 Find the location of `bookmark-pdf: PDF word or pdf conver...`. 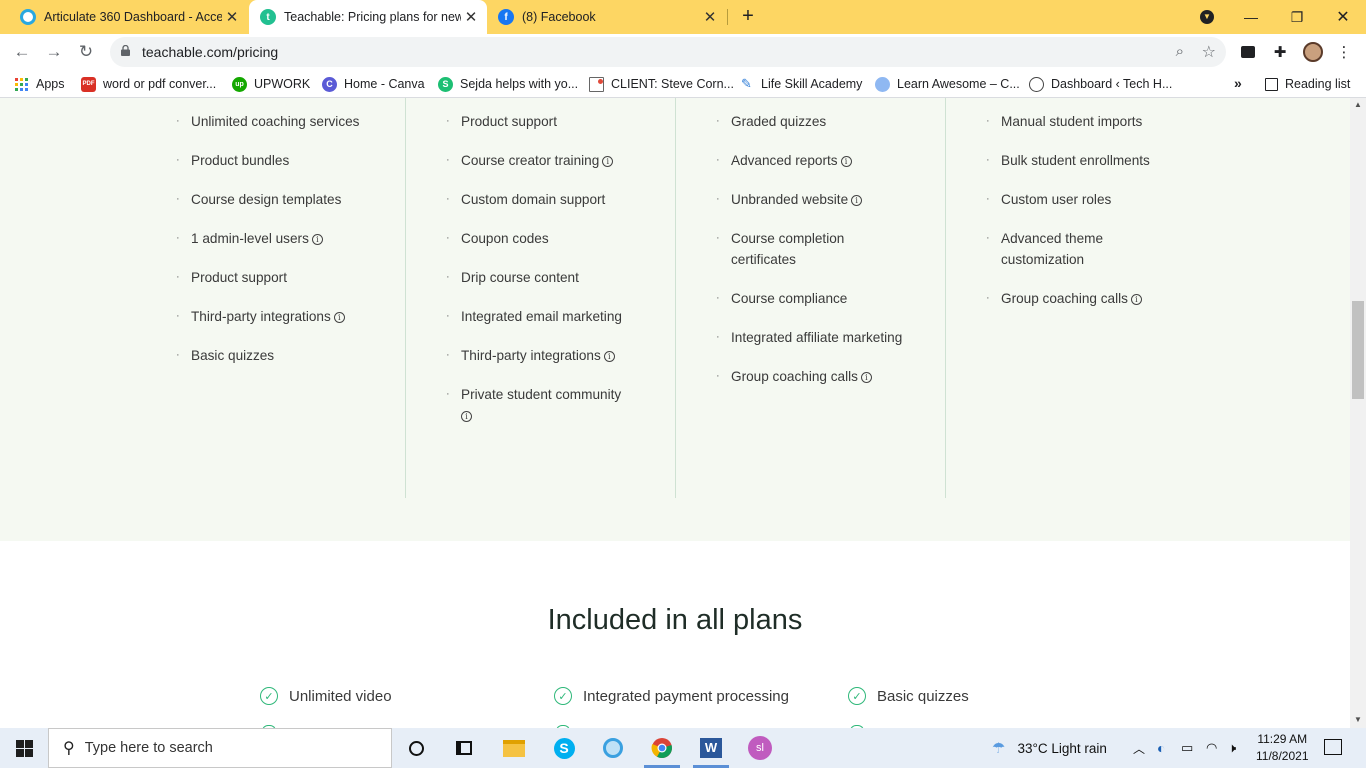

bookmark-pdf: PDF word or pdf conver... is located at coordinates (148, 84).